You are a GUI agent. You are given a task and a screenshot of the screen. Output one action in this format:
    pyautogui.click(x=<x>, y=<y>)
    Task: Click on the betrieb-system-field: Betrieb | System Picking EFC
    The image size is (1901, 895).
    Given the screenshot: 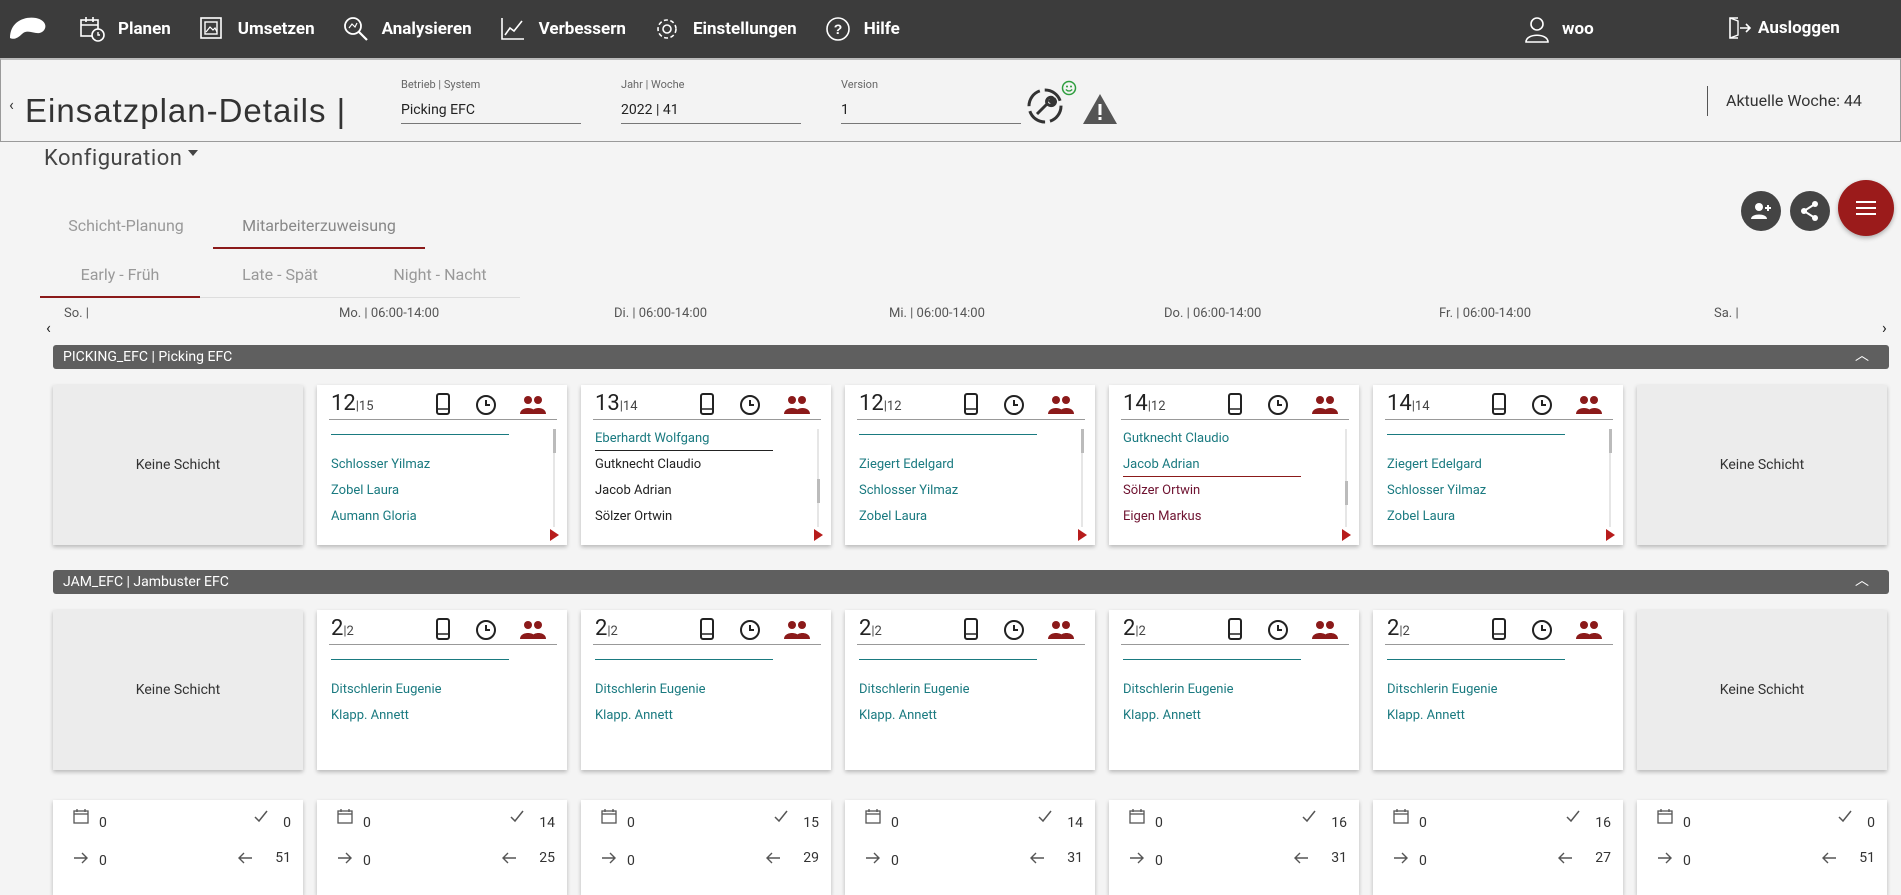 What is the action you would take?
    pyautogui.click(x=491, y=101)
    